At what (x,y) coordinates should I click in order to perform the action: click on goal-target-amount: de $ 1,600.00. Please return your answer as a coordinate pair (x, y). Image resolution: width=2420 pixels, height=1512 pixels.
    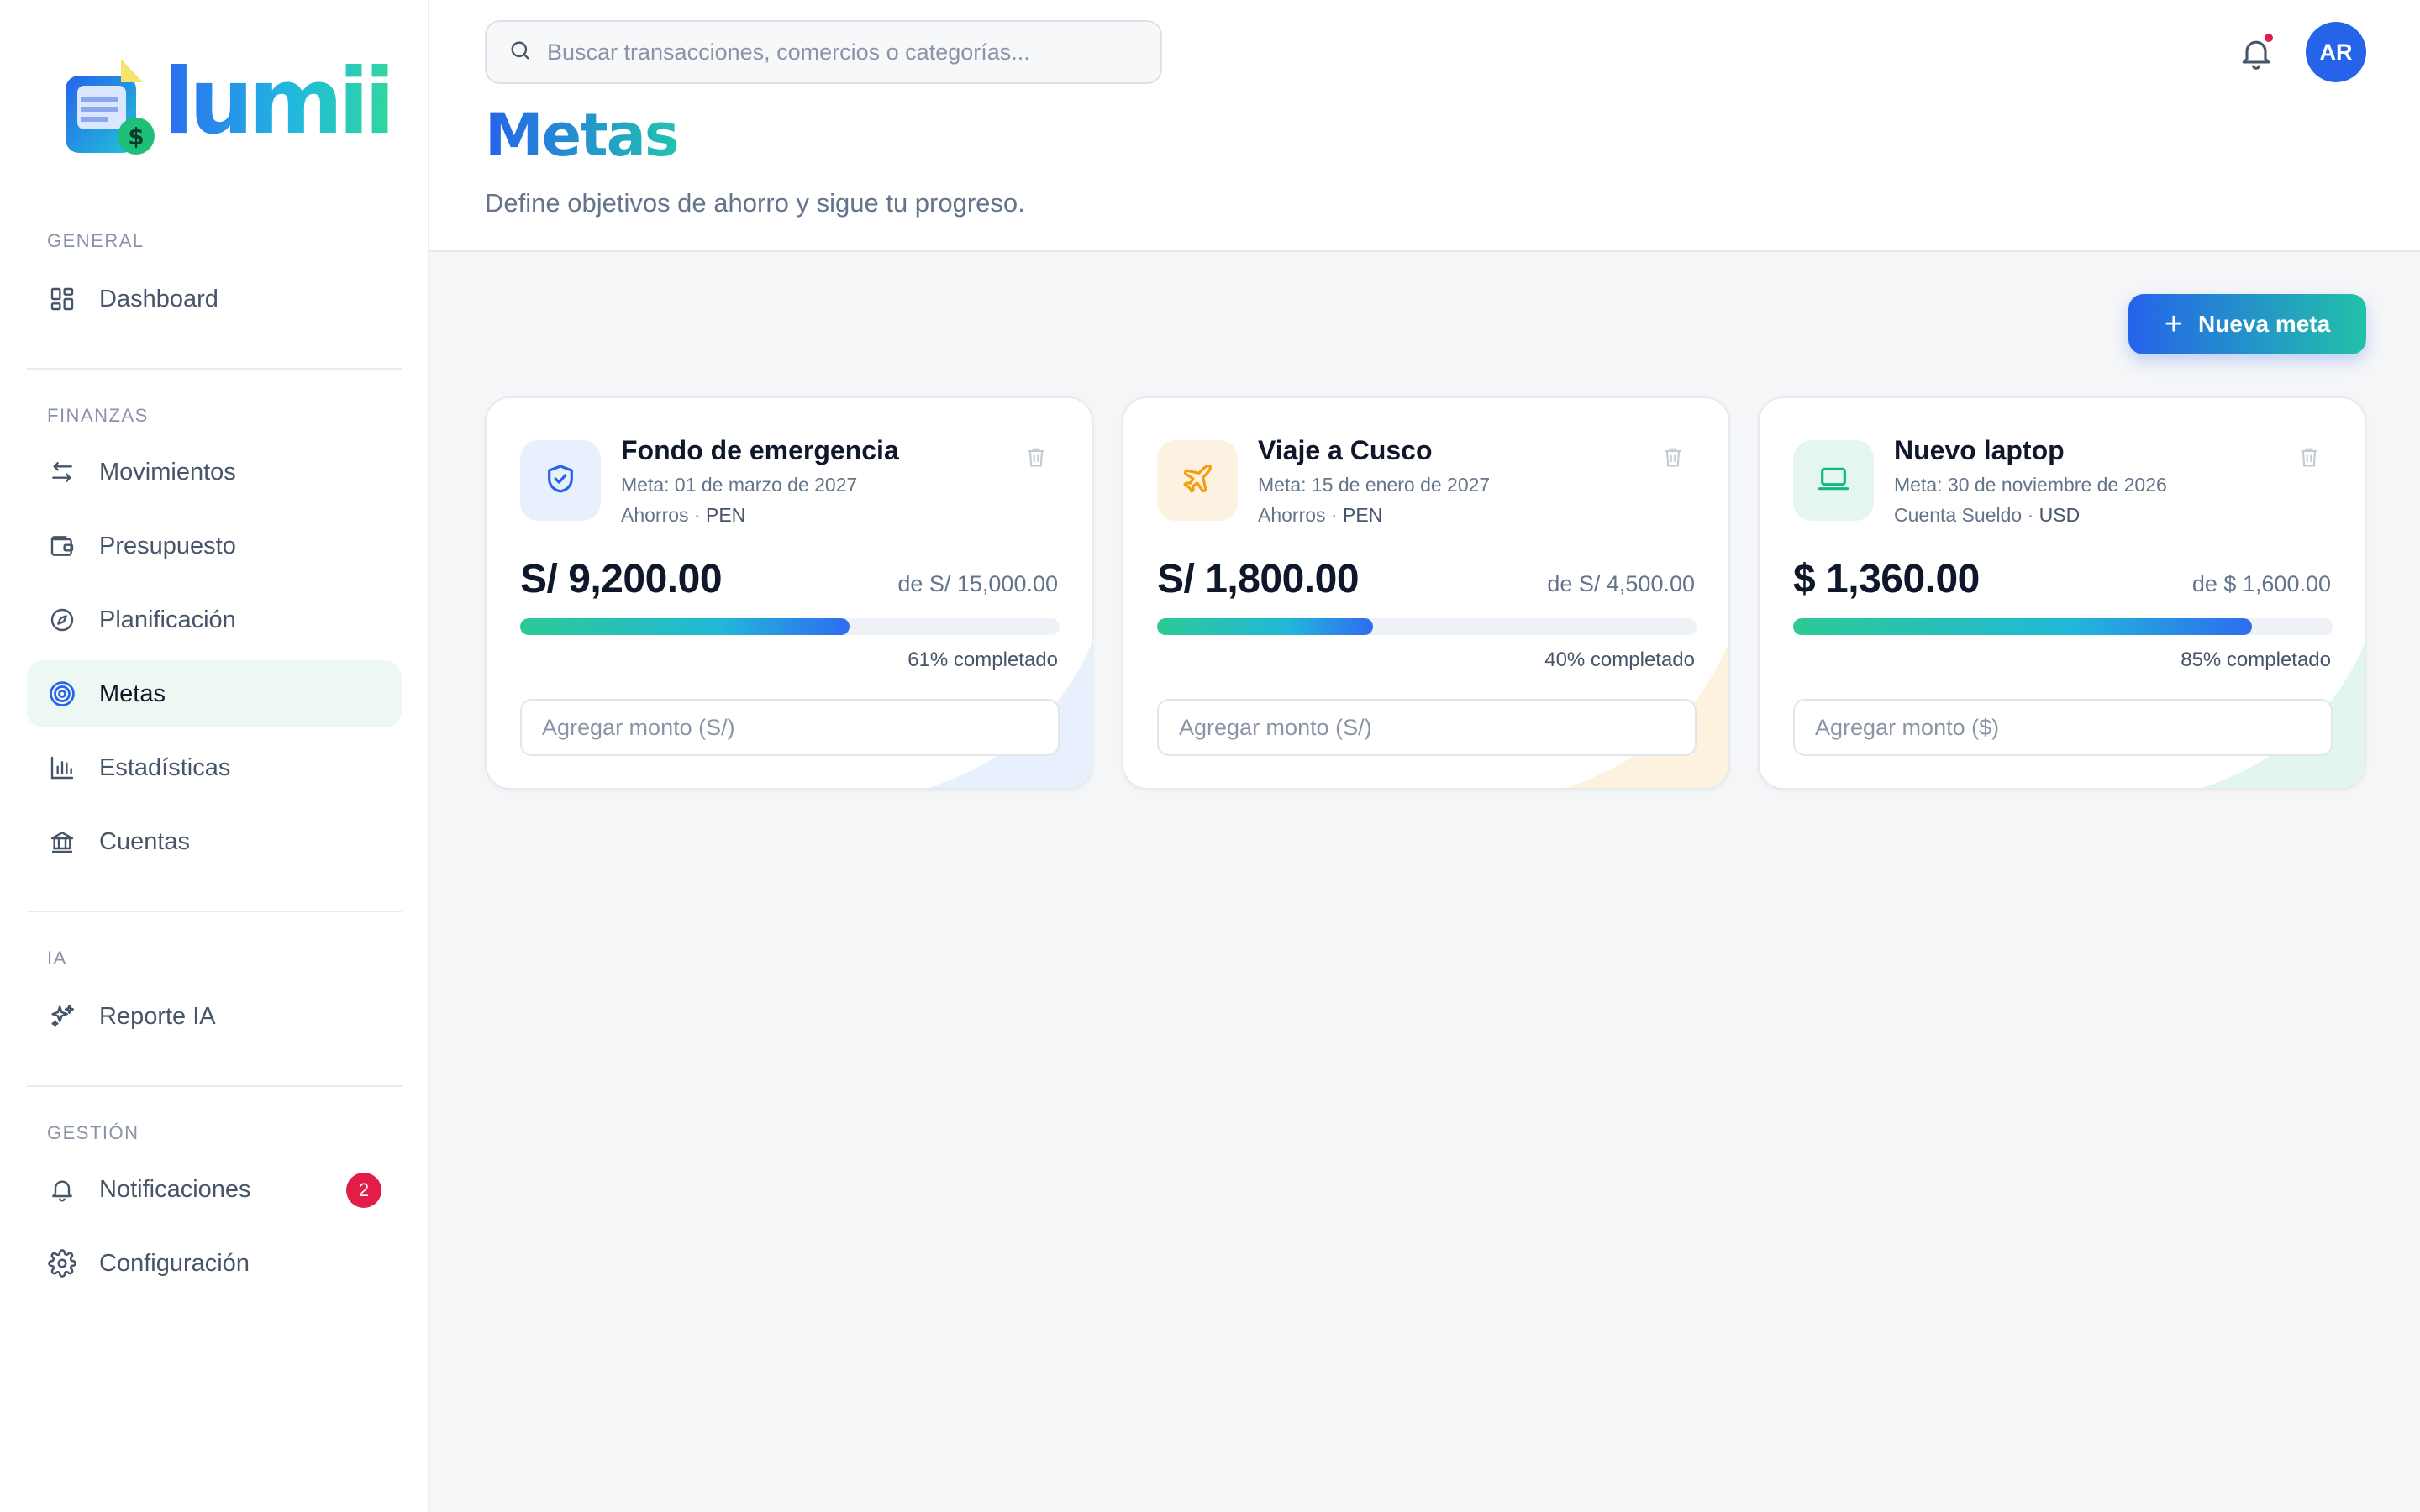
    Looking at the image, I should click on (2261, 583).